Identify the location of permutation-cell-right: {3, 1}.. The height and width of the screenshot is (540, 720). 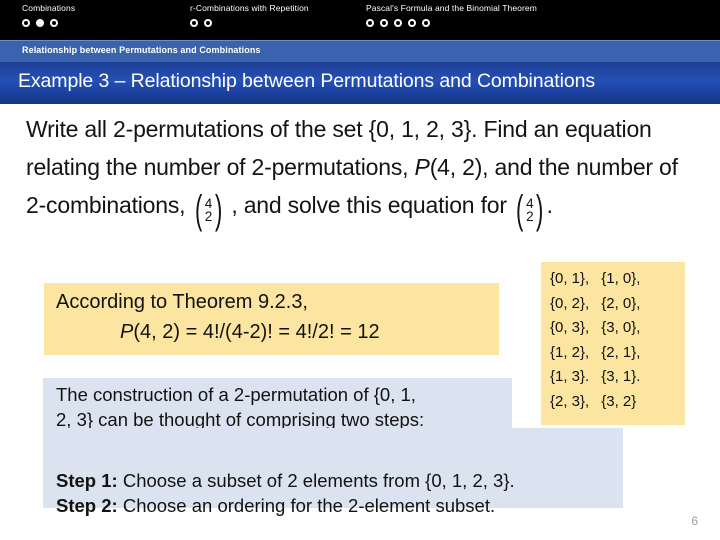
(621, 376).